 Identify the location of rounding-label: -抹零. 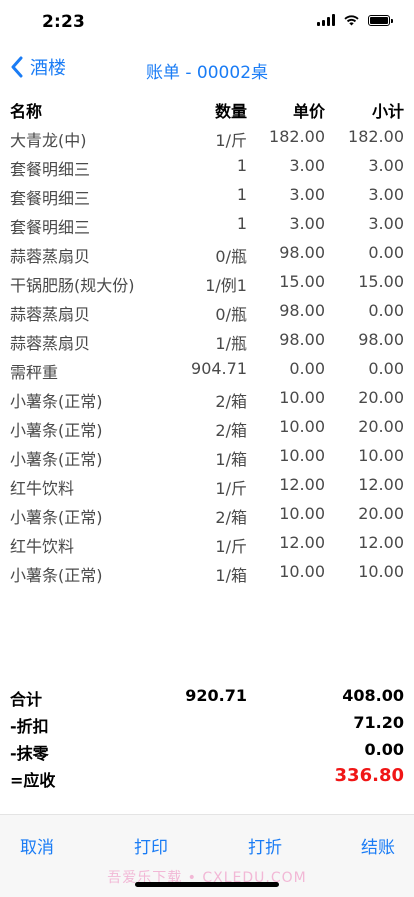
(29, 753).